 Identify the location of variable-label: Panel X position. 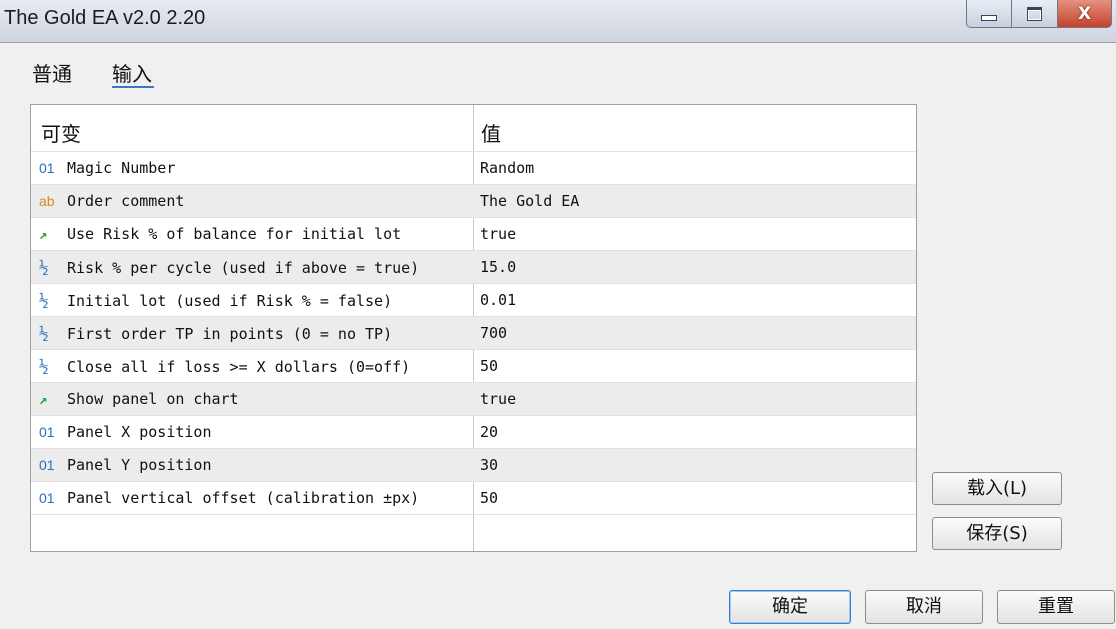
(139, 432).